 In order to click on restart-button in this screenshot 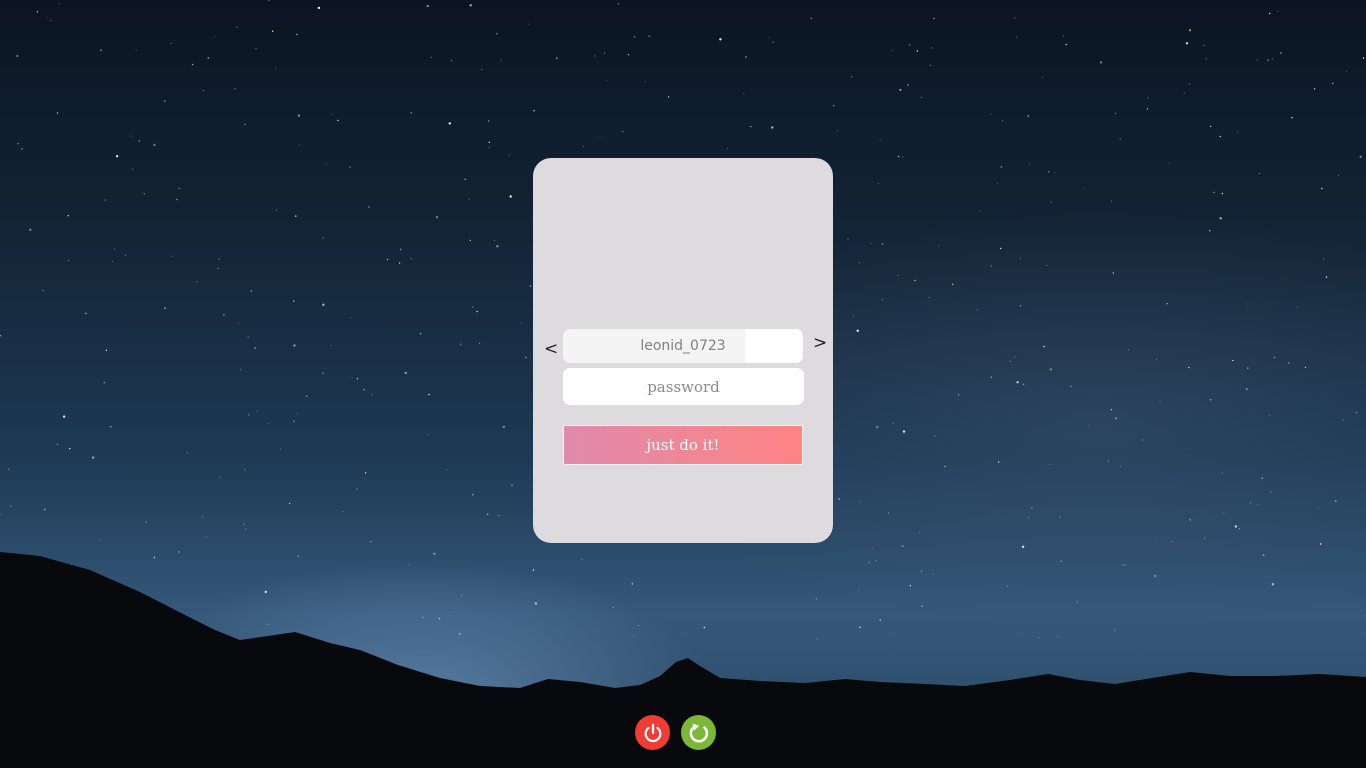, I will do `click(698, 732)`.